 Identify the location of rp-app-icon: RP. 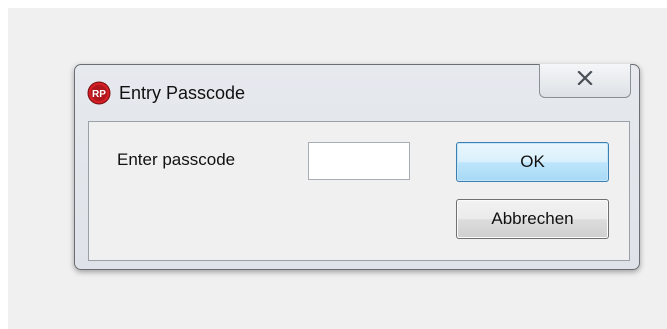
(99, 93).